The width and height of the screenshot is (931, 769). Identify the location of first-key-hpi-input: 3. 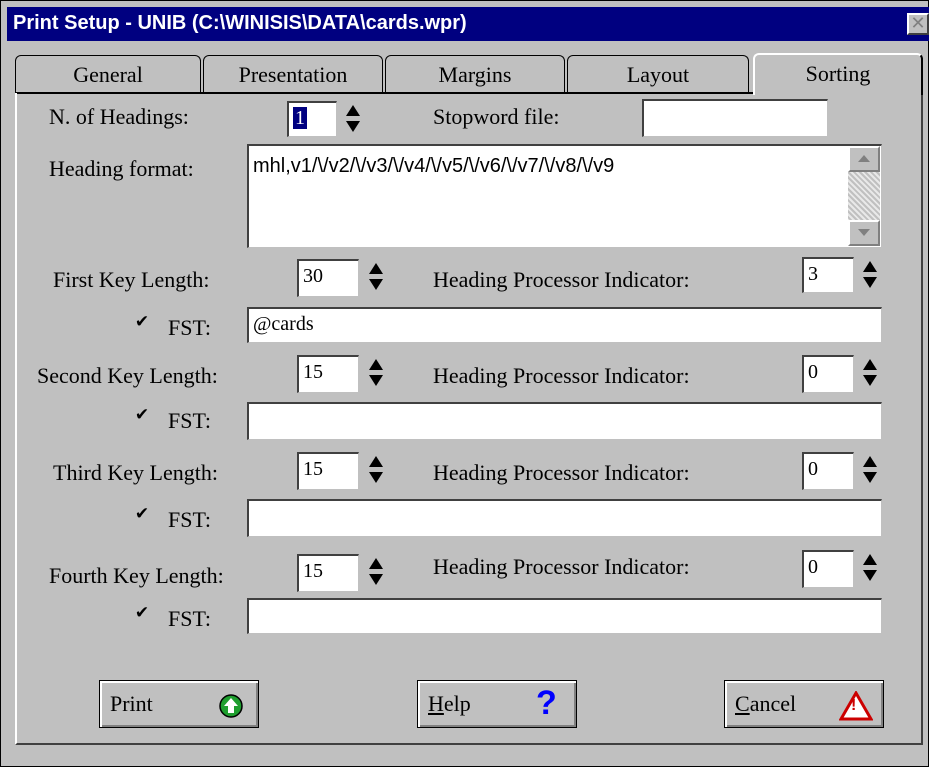
(828, 275).